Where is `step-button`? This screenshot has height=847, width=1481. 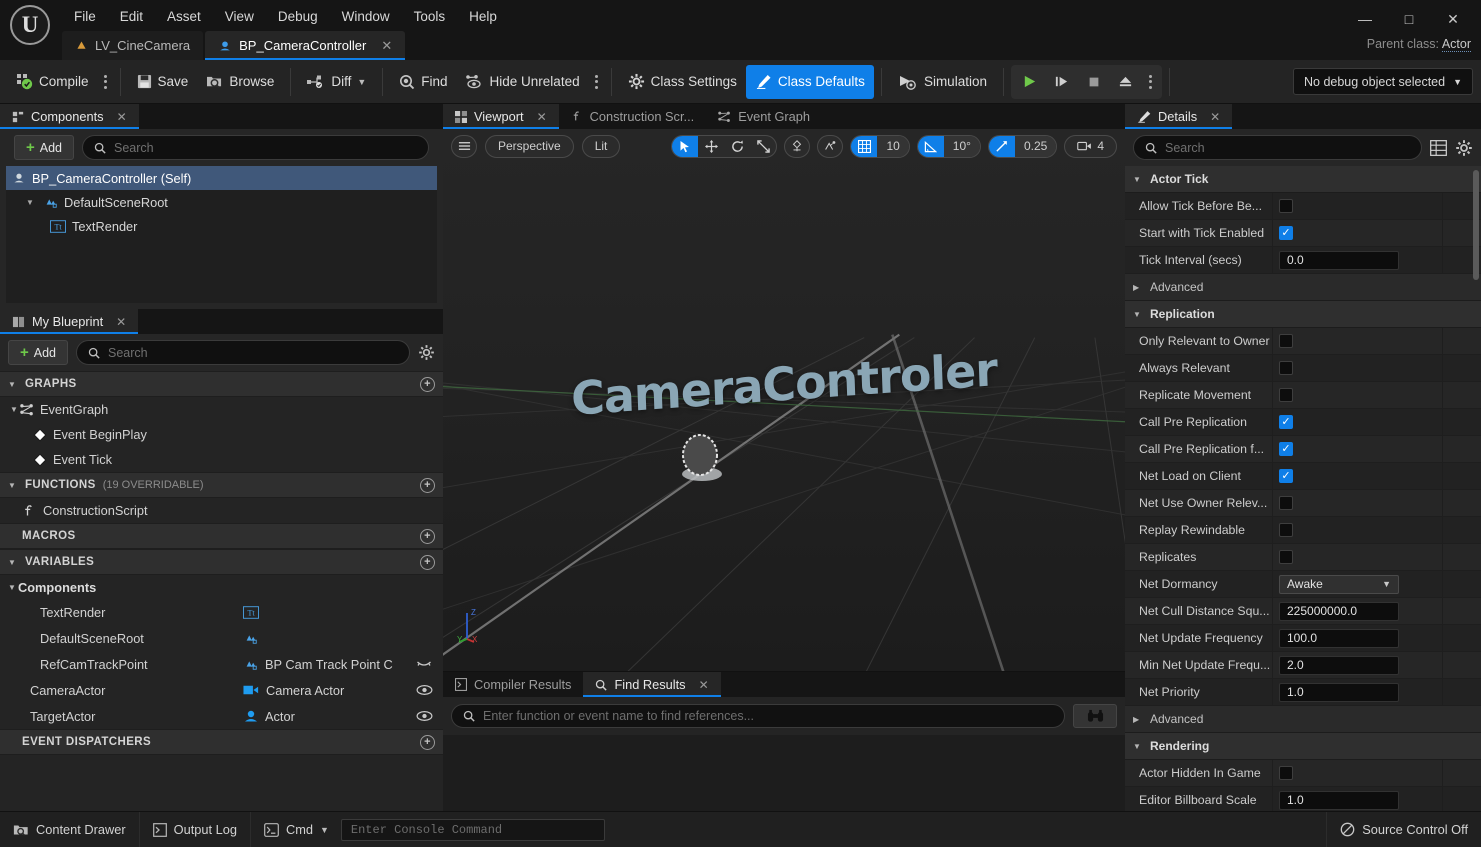 step-button is located at coordinates (1062, 82).